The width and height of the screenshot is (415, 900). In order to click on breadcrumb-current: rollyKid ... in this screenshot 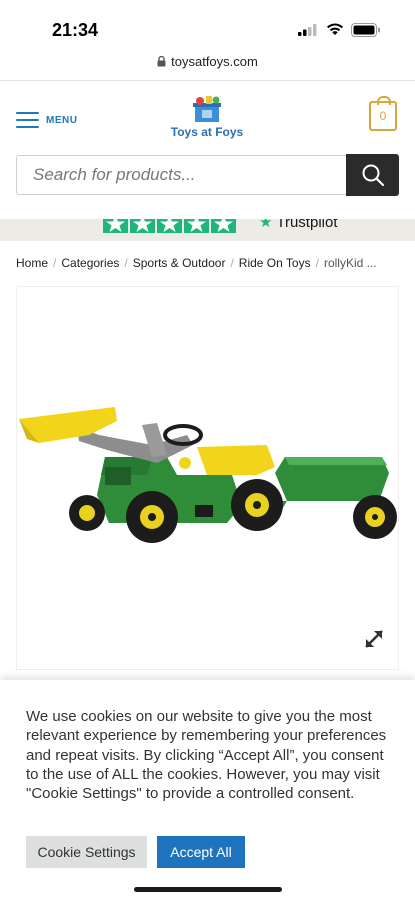, I will do `click(350, 263)`.